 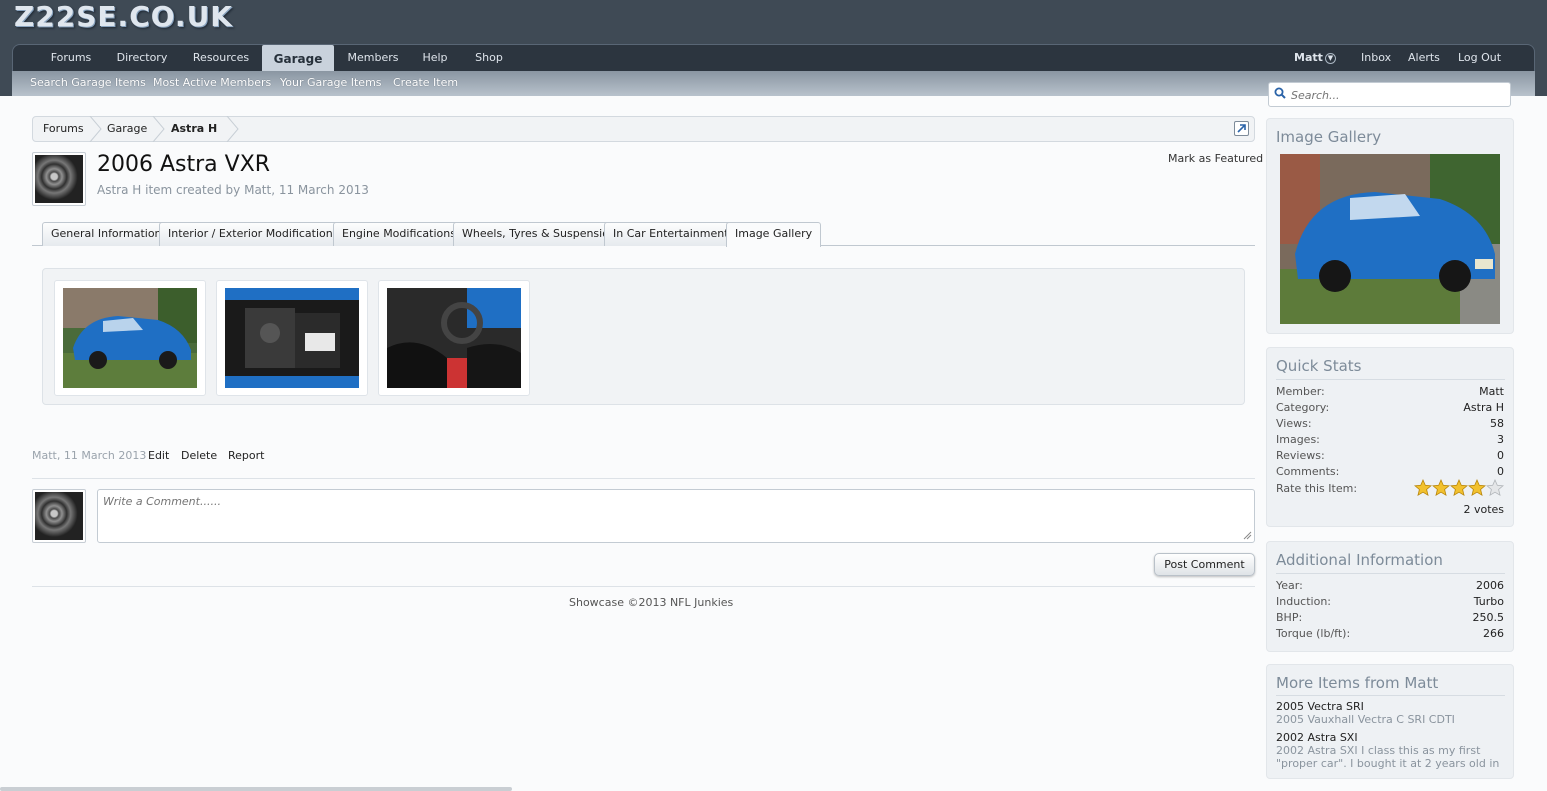 I want to click on horizontal-scrollbar, so click(x=256, y=789).